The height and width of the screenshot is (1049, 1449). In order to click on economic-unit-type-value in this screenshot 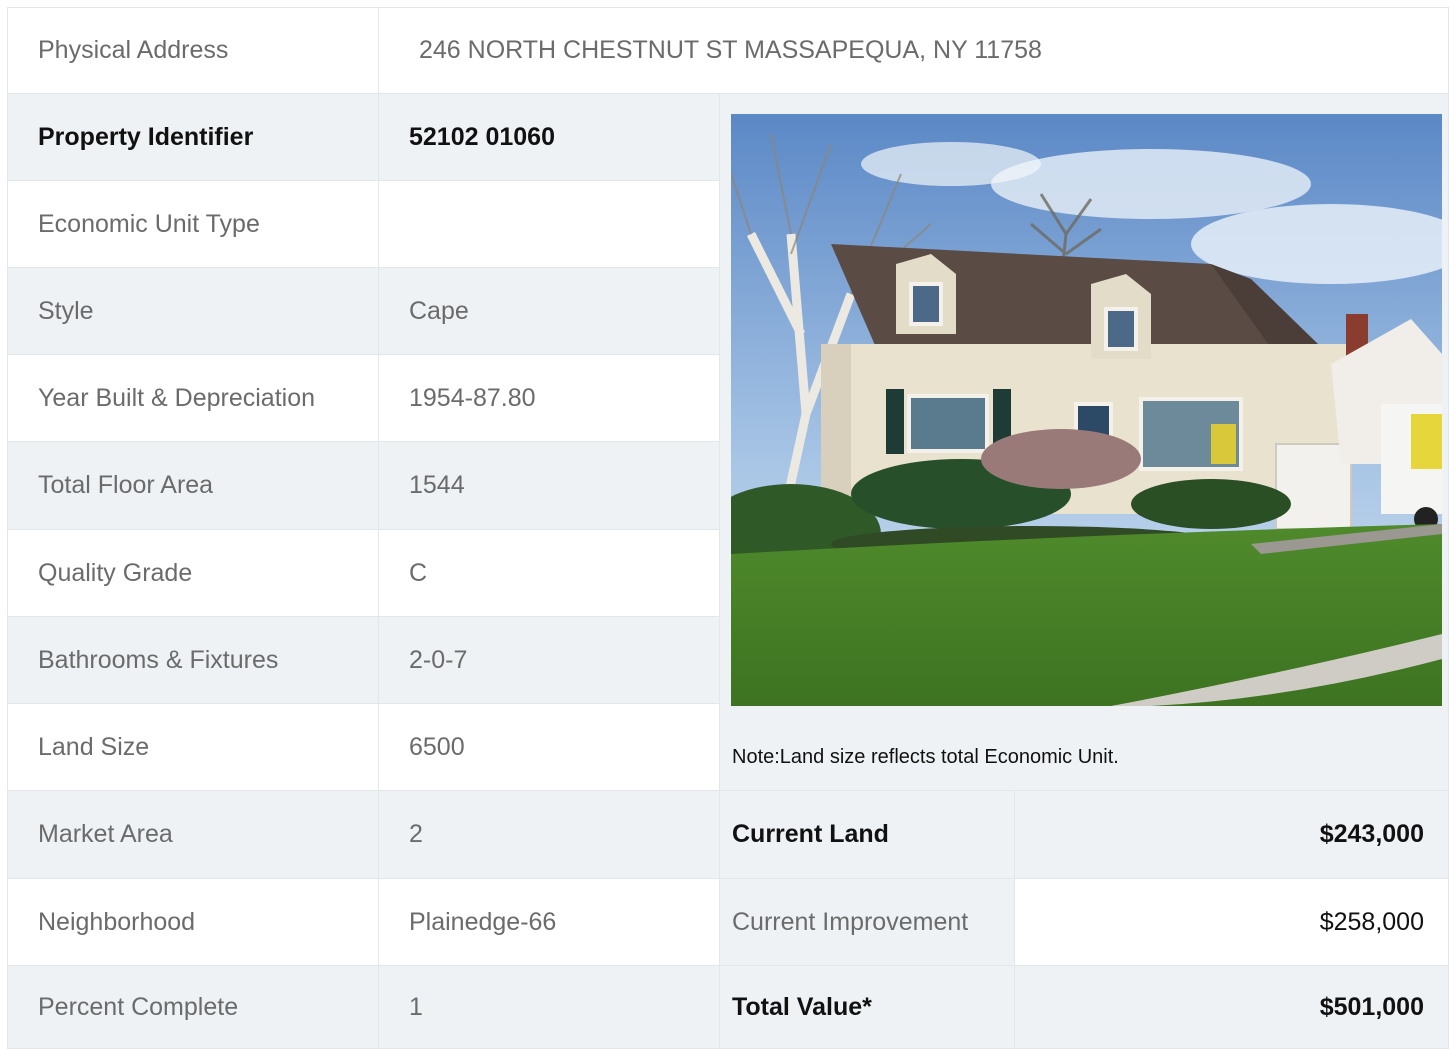, I will do `click(549, 224)`.